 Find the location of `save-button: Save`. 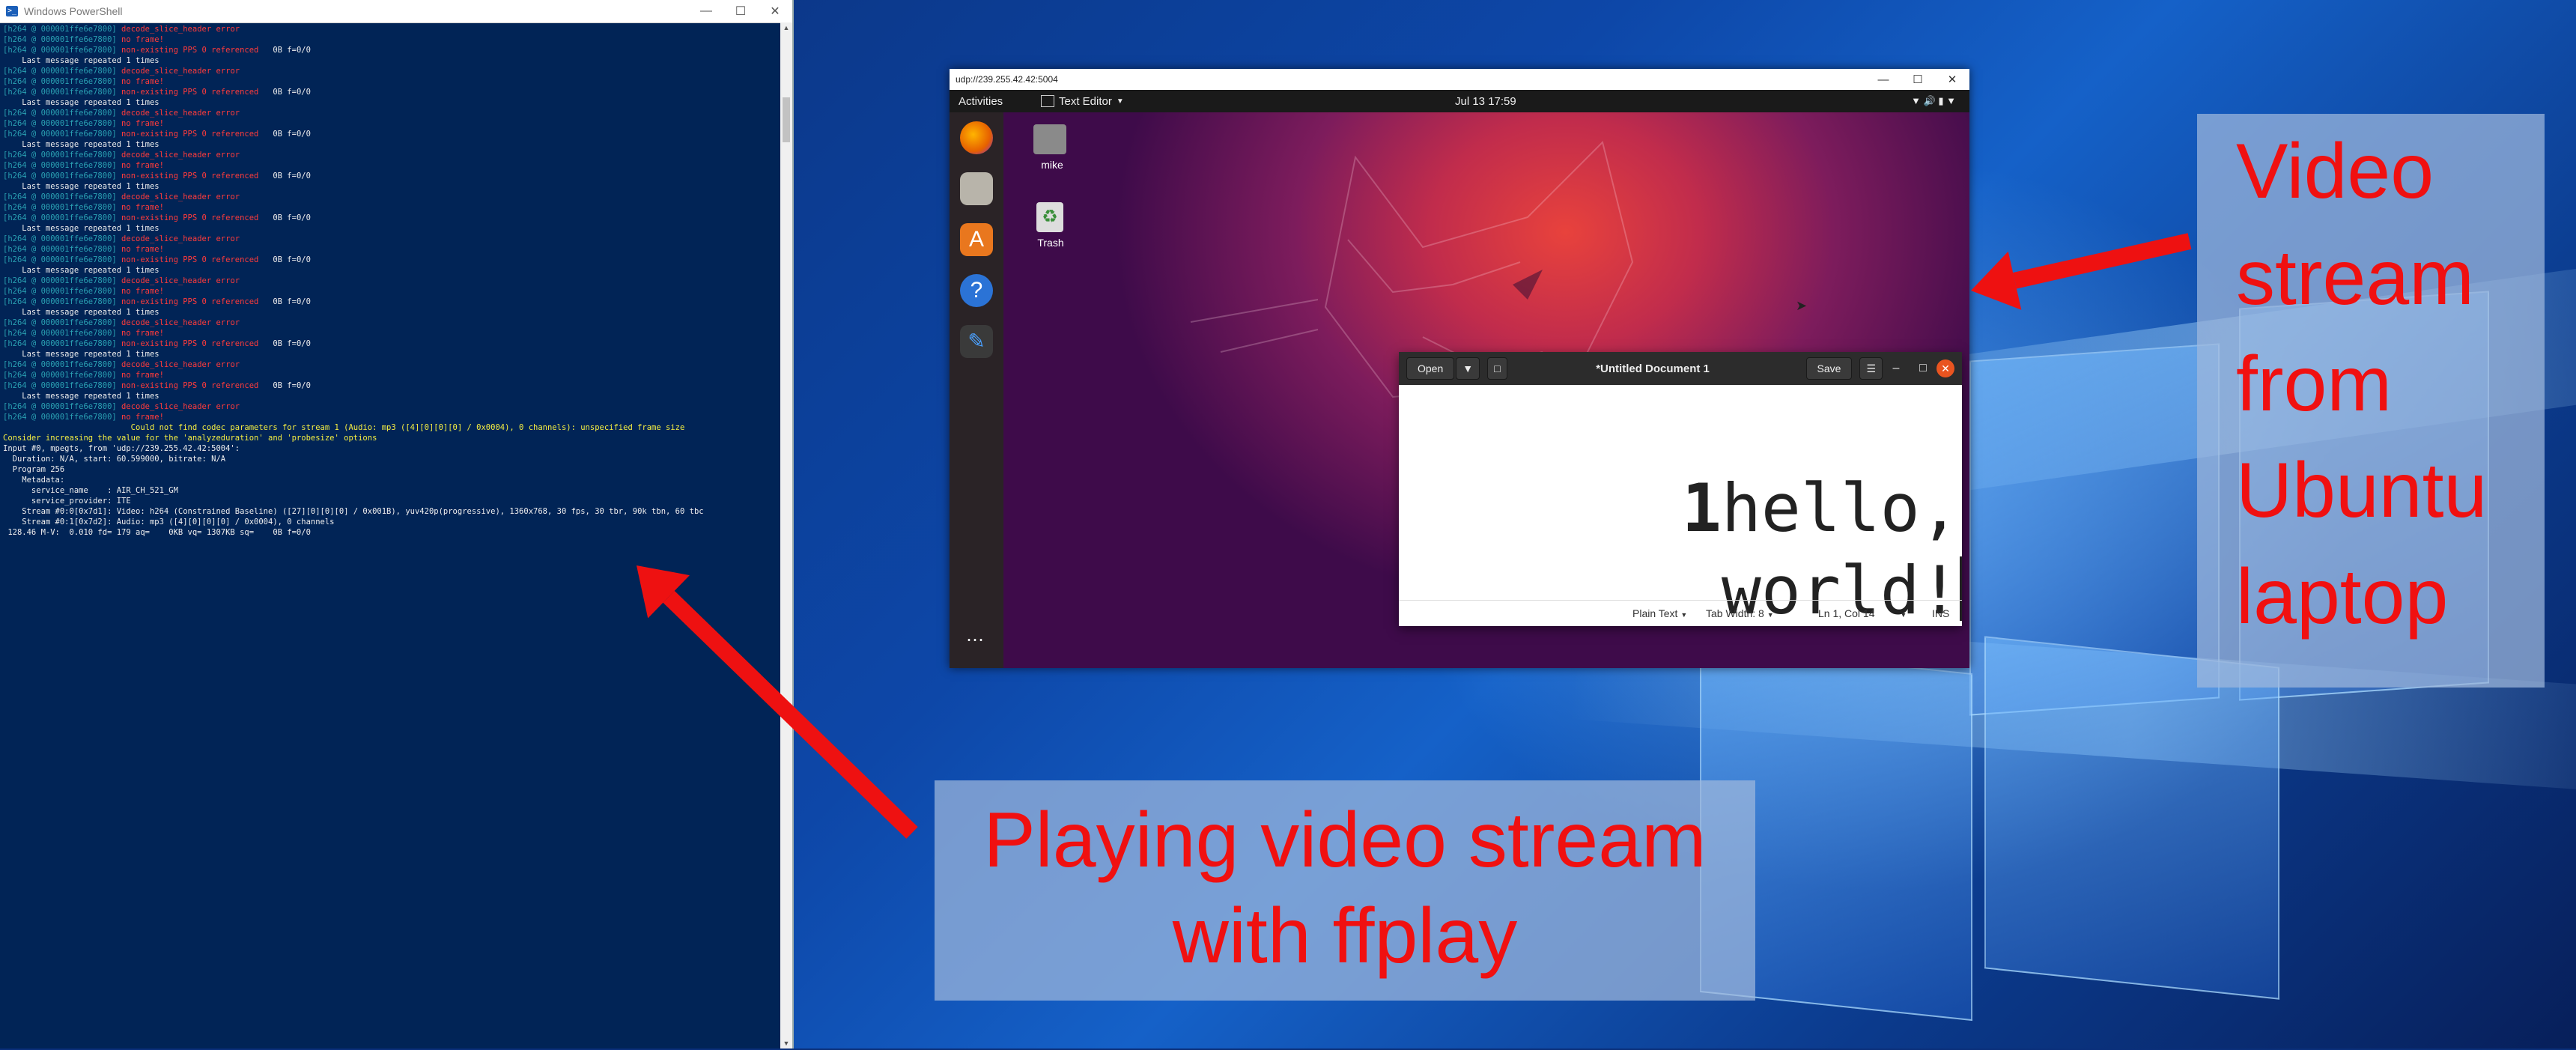

save-button: Save is located at coordinates (1829, 368).